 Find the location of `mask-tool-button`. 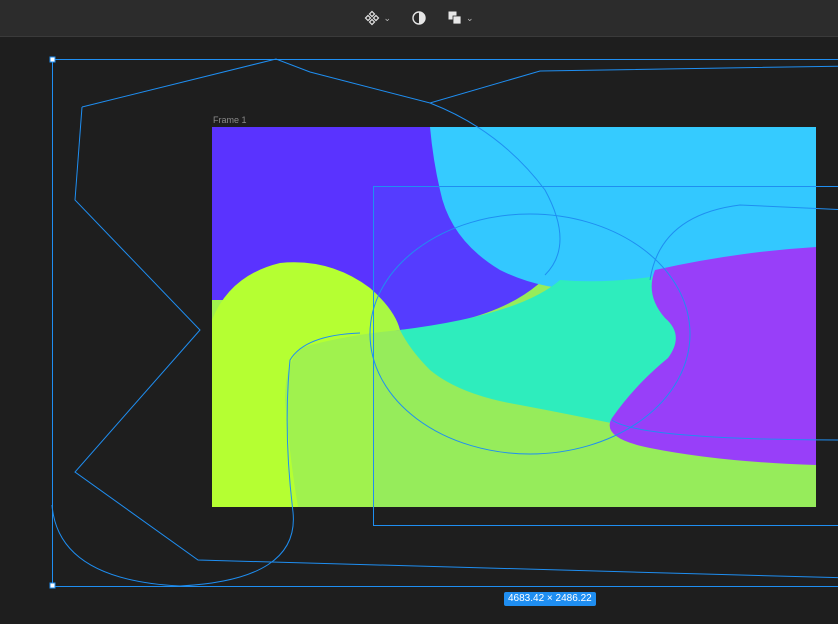

mask-tool-button is located at coordinates (419, 18).